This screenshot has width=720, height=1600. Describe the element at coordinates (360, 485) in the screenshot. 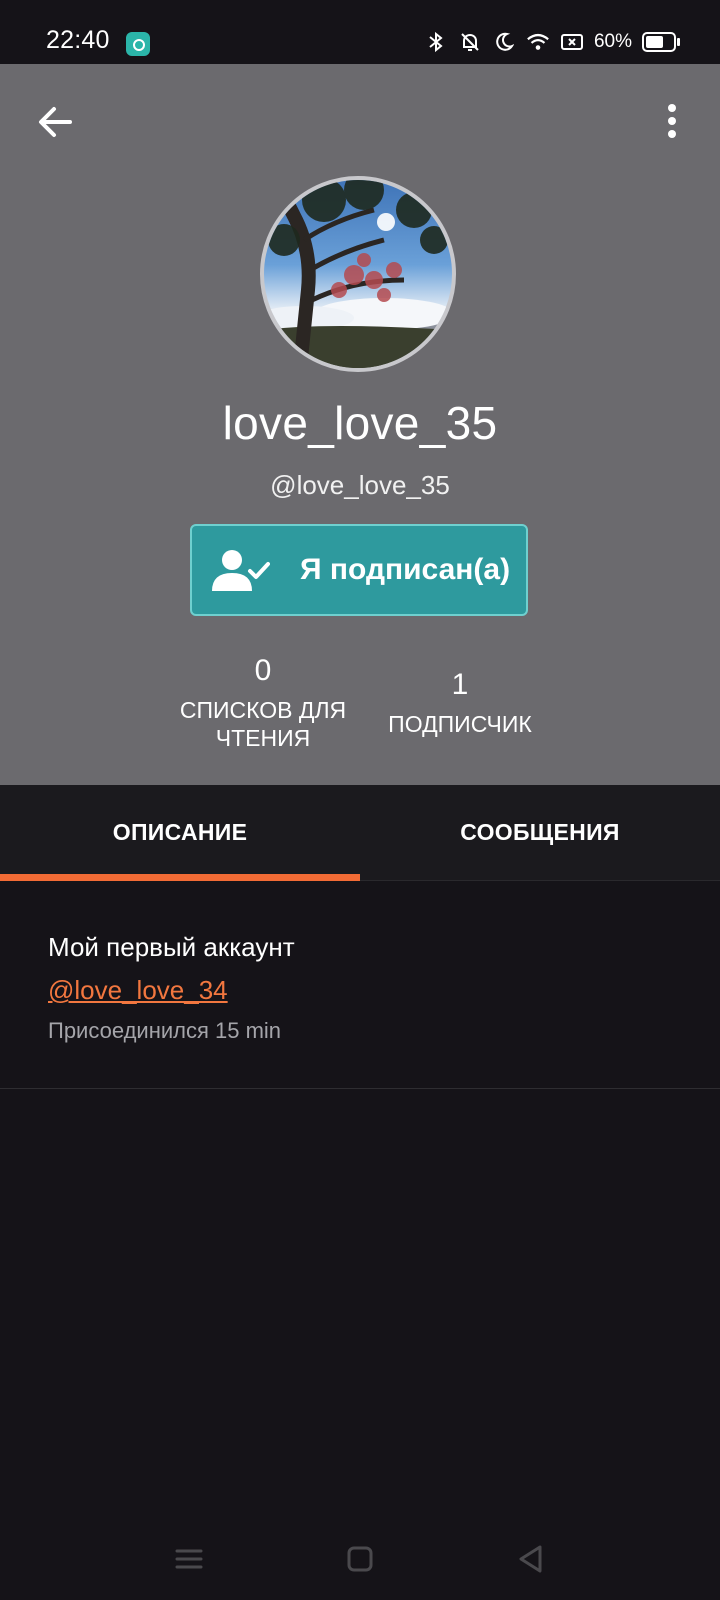

I see `username-handle: @love_love_35` at that location.